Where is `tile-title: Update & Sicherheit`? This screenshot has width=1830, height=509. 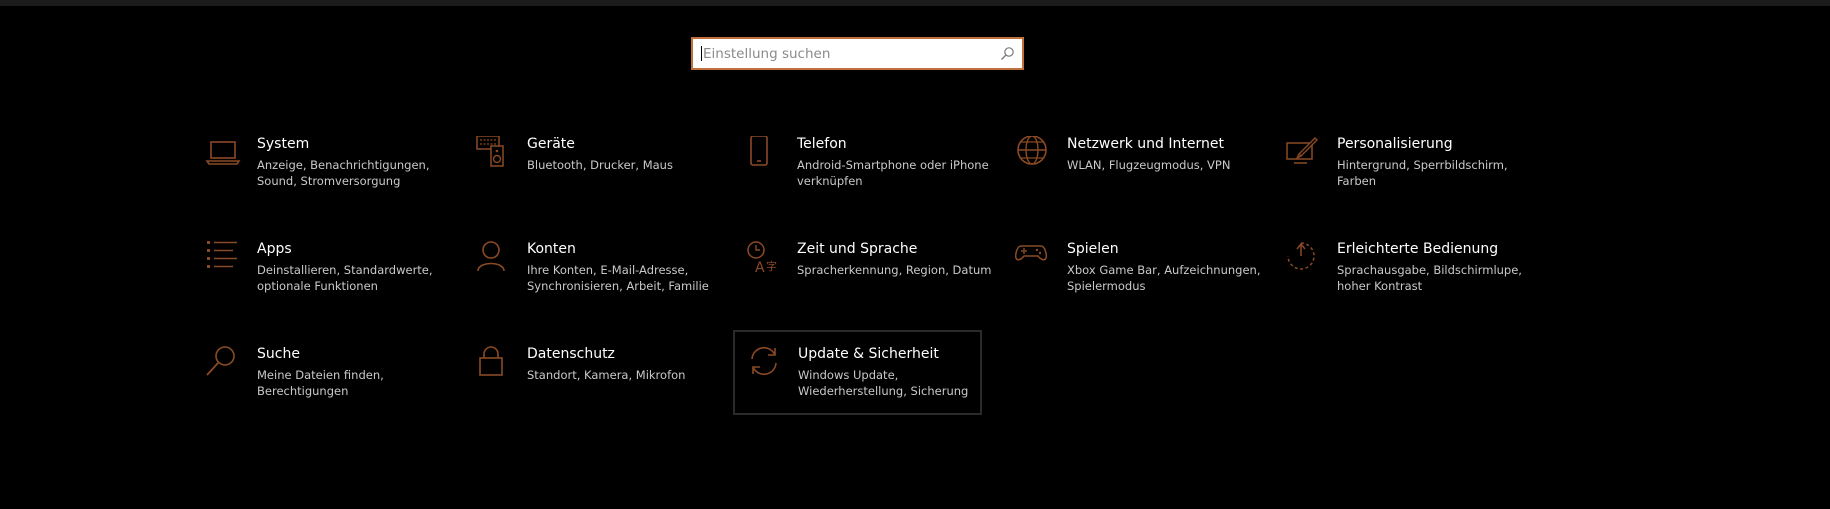
tile-title: Update & Sicherheit is located at coordinates (868, 354).